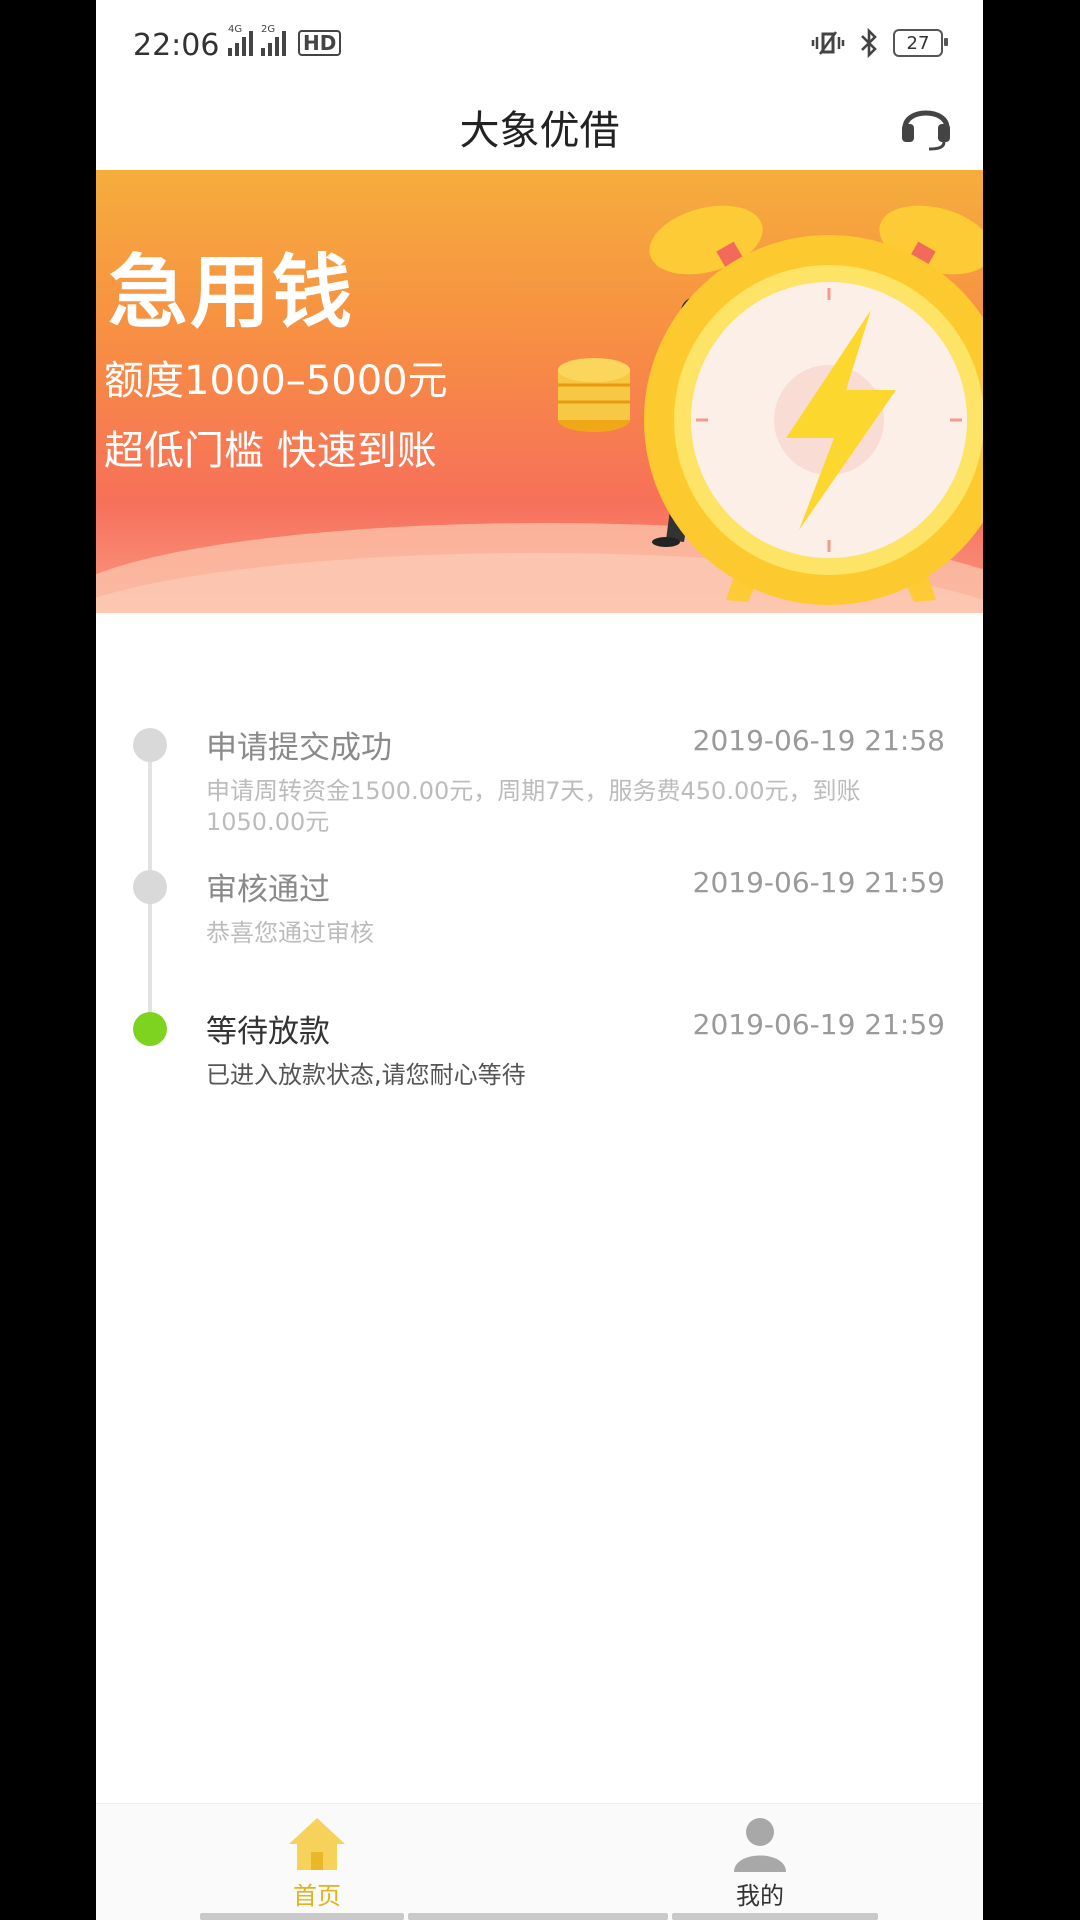 The height and width of the screenshot is (1920, 1080). Describe the element at coordinates (760, 1896) in the screenshot. I see `nav-mine-label: 我的` at that location.